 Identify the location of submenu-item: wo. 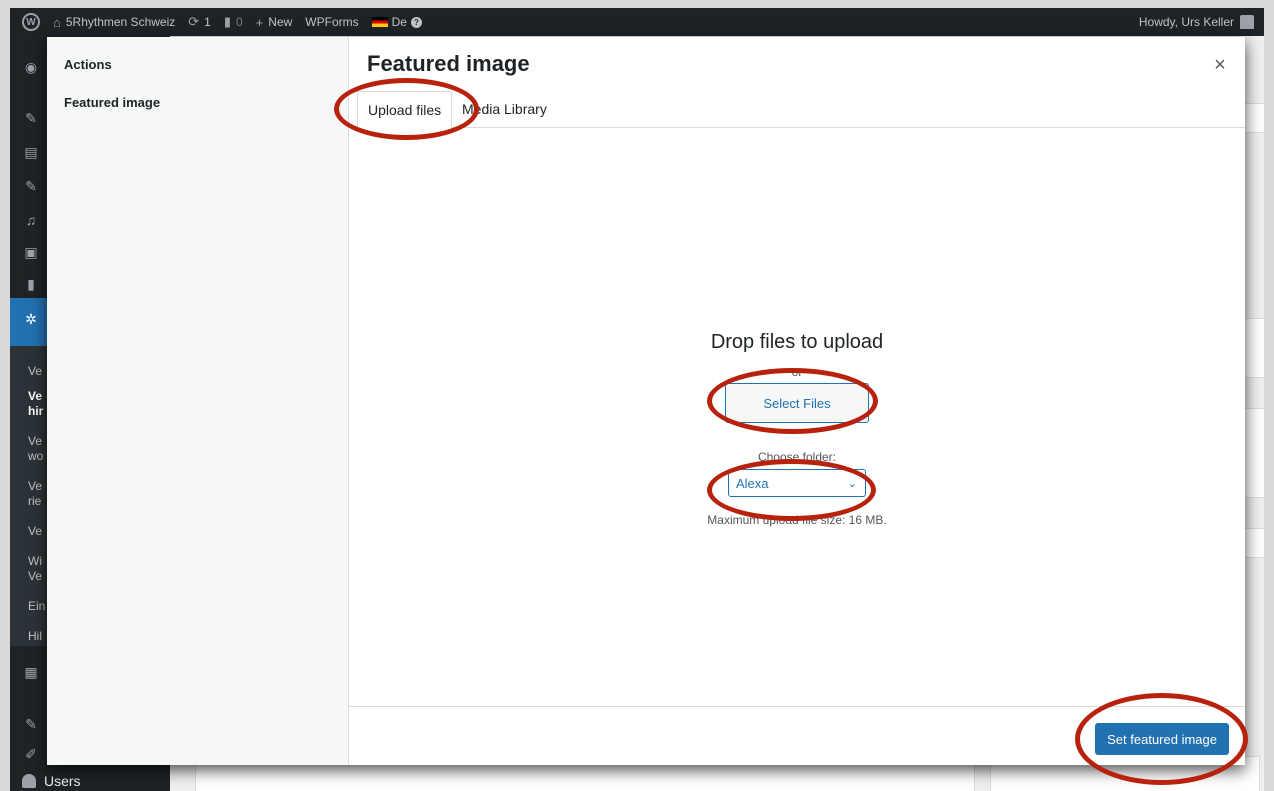
(35, 456).